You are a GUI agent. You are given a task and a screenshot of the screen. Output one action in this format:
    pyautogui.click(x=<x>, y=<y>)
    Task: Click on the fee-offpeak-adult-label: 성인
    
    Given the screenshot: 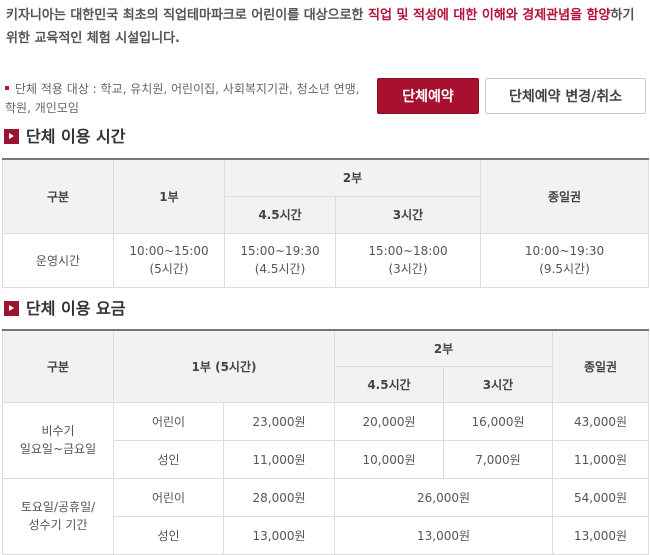 What is the action you would take?
    pyautogui.click(x=168, y=459)
    